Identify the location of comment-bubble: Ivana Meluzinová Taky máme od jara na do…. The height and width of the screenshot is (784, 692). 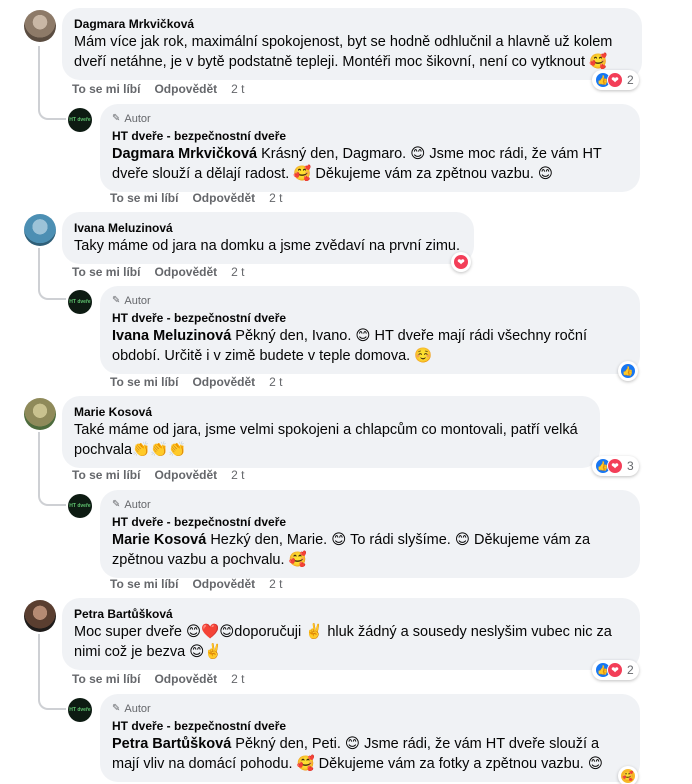
(268, 238).